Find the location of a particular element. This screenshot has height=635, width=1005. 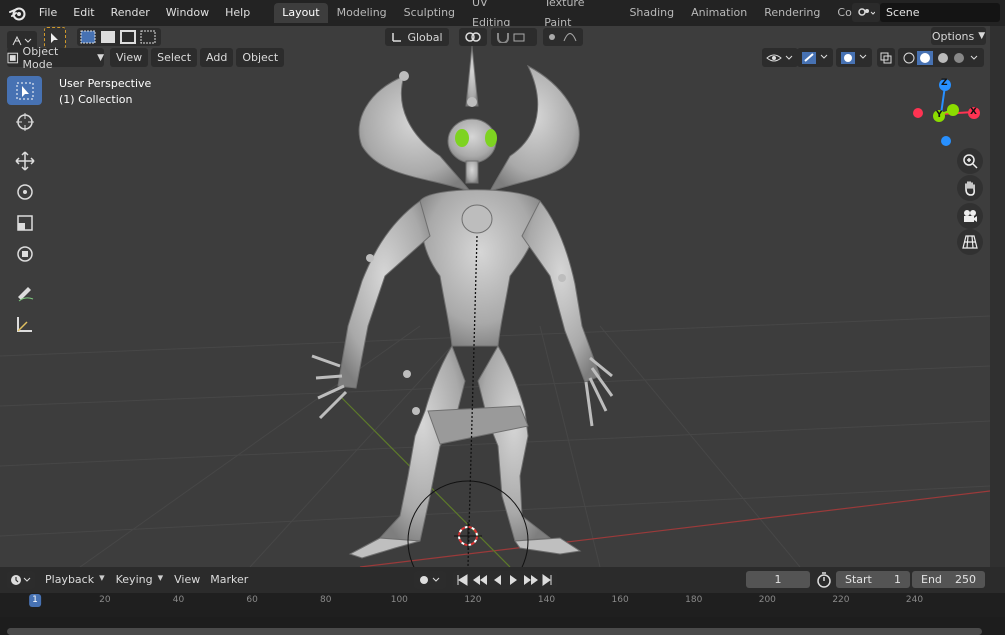

scene-selector-button is located at coordinates (866, 12).